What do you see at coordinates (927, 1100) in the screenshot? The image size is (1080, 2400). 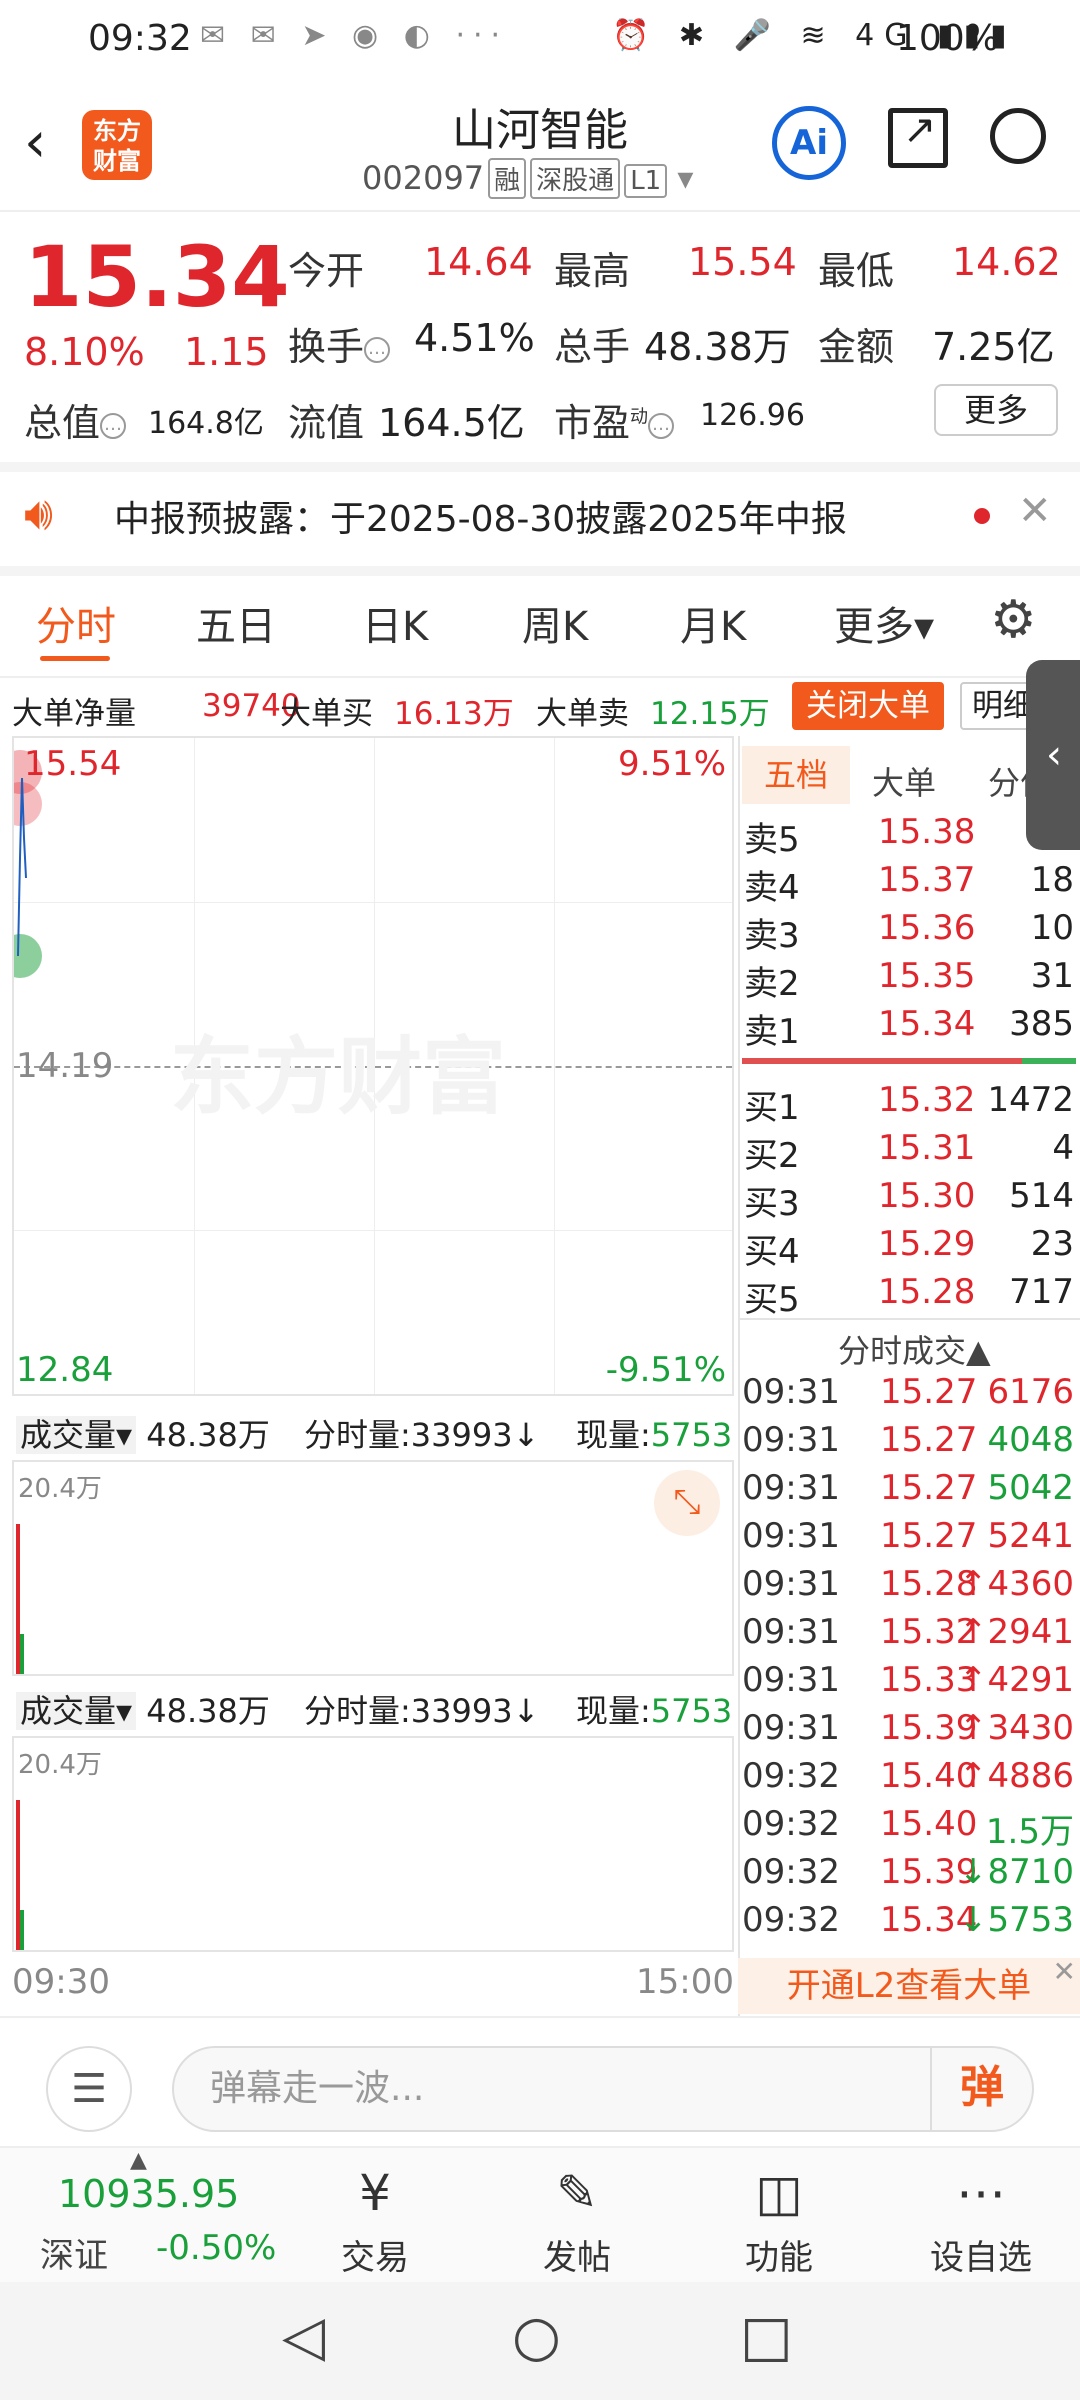 I see `level-price: 15.32` at bounding box center [927, 1100].